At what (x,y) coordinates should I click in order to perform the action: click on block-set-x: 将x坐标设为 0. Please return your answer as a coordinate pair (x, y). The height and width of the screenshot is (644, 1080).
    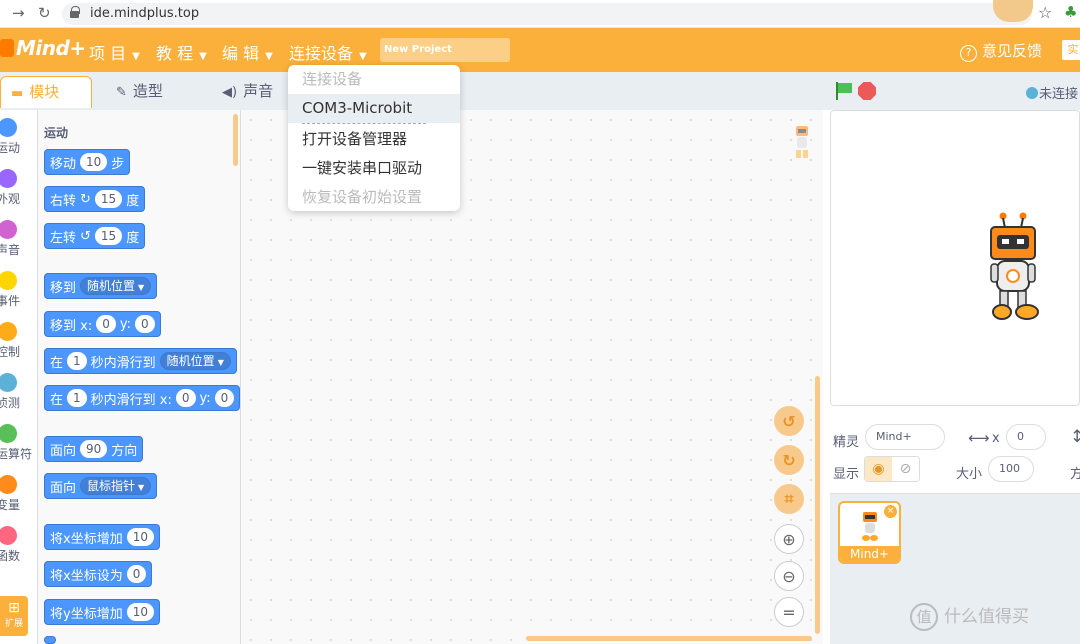
    Looking at the image, I should click on (98, 574).